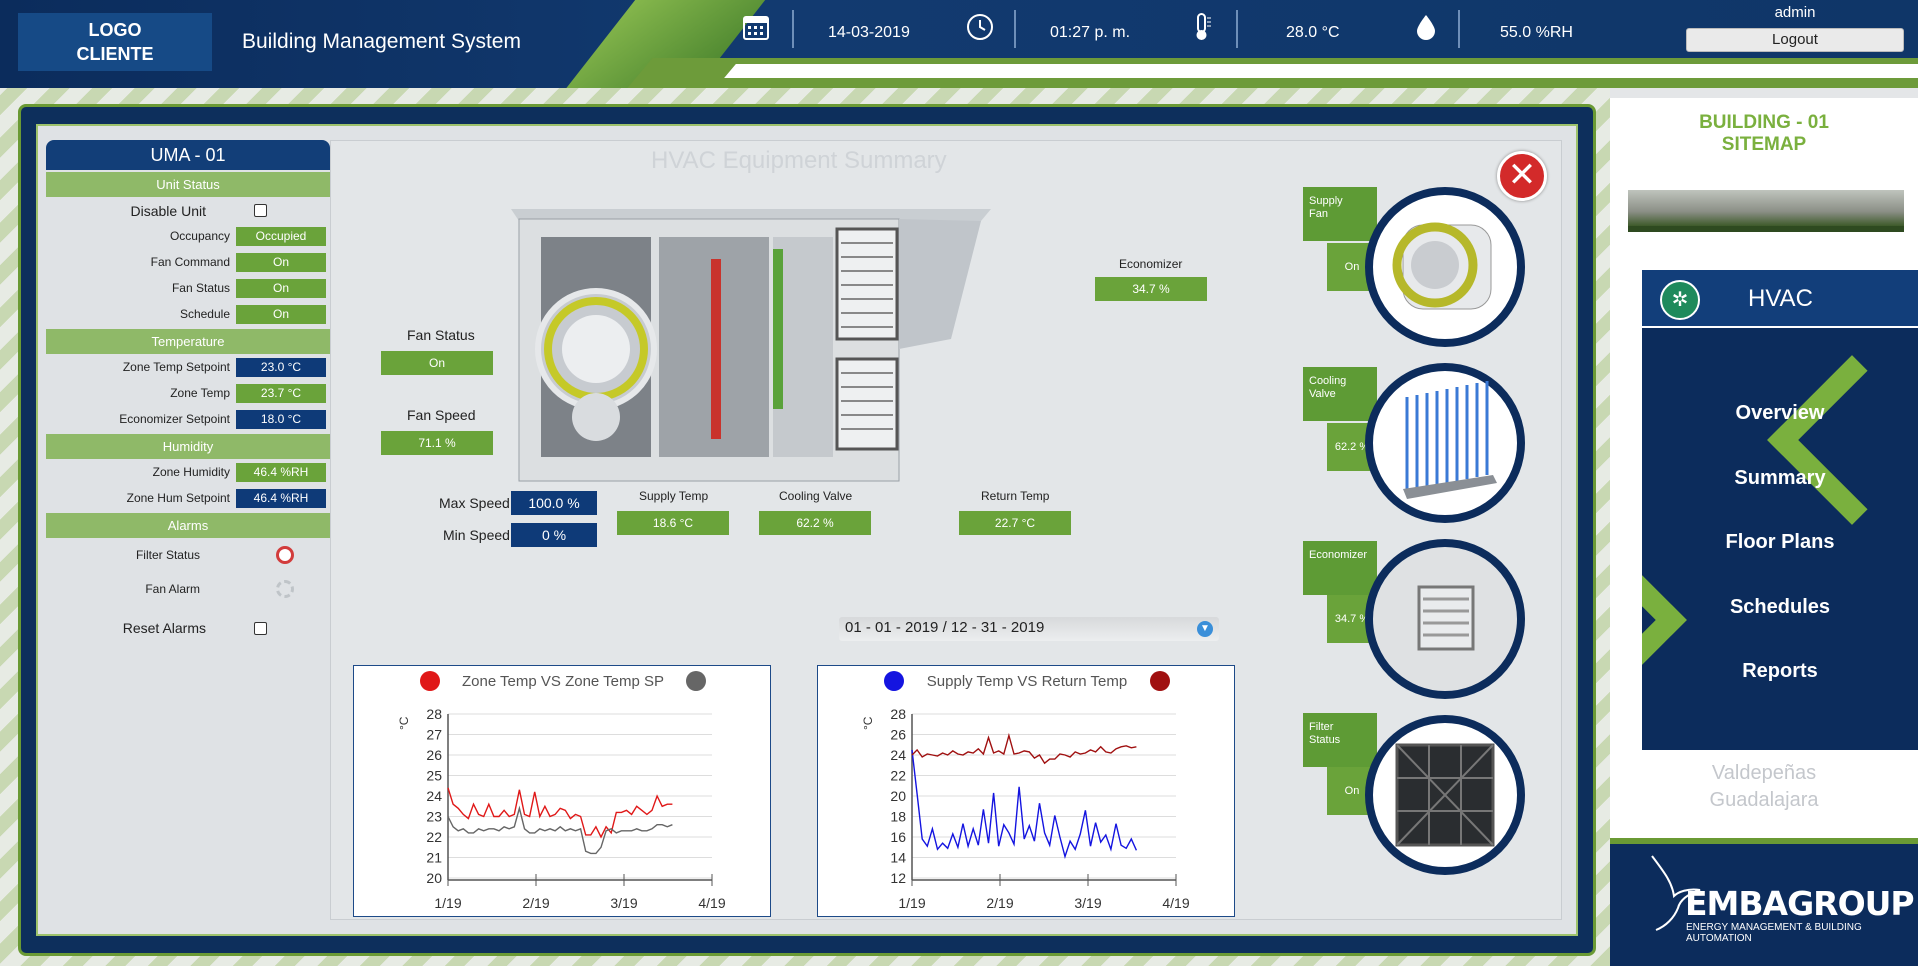  Describe the element at coordinates (1340, 740) in the screenshot. I see `filter-status-tab: Filter Status` at that location.